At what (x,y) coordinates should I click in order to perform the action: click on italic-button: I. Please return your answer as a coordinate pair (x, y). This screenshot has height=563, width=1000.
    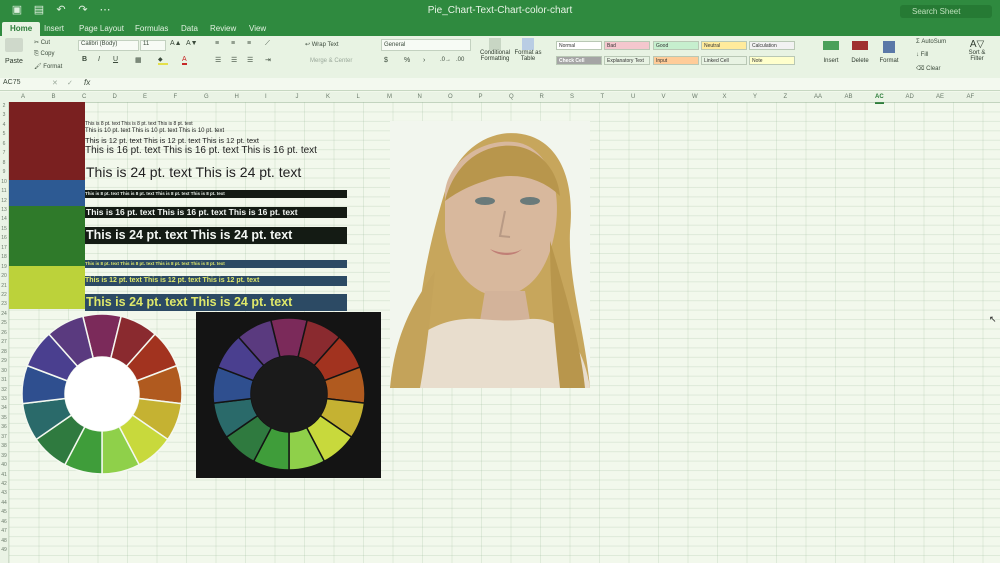
    Looking at the image, I should click on (99, 59).